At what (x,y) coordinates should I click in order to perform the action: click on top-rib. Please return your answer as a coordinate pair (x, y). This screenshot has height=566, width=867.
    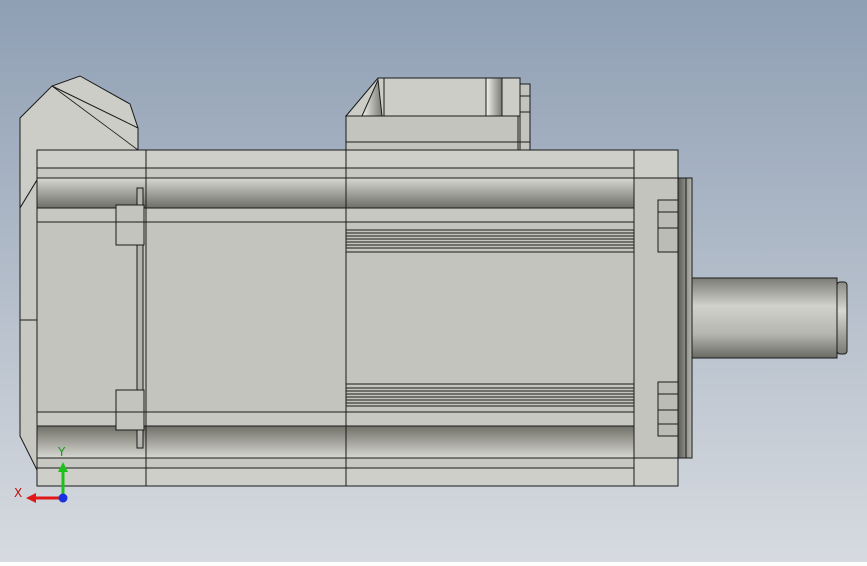
    Looking at the image, I should click on (335, 193).